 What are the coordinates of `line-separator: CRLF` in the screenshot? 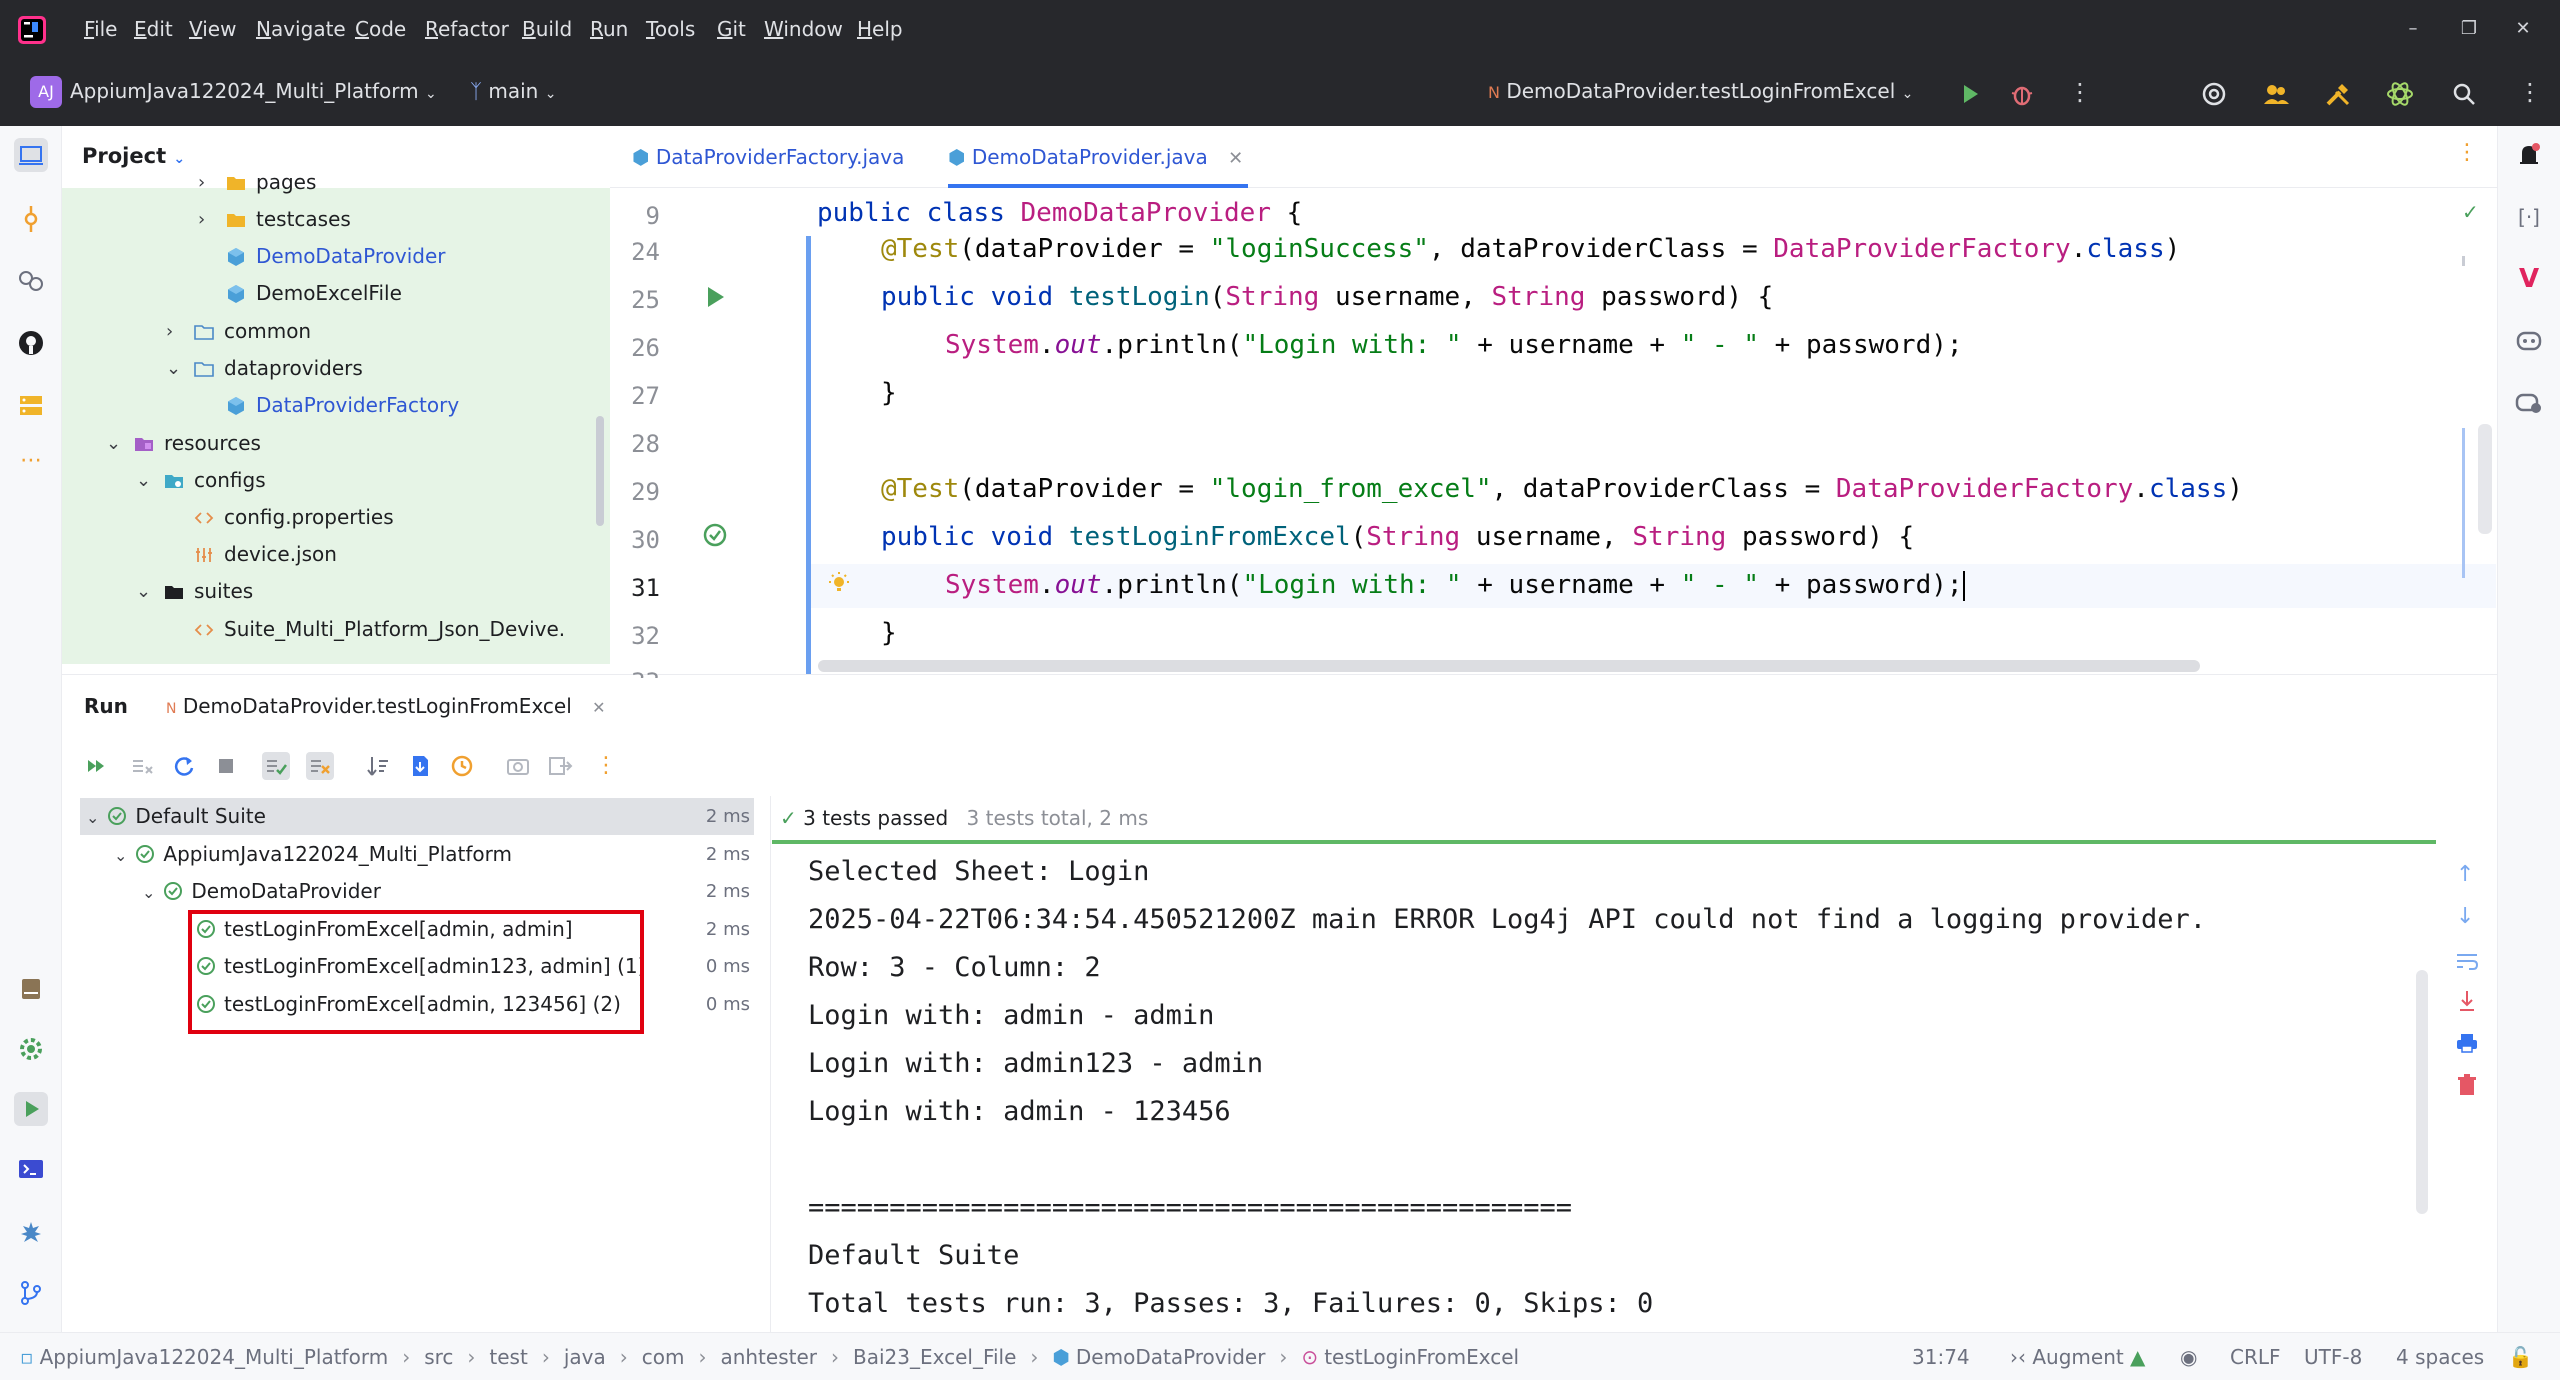 It's located at (2255, 1357).